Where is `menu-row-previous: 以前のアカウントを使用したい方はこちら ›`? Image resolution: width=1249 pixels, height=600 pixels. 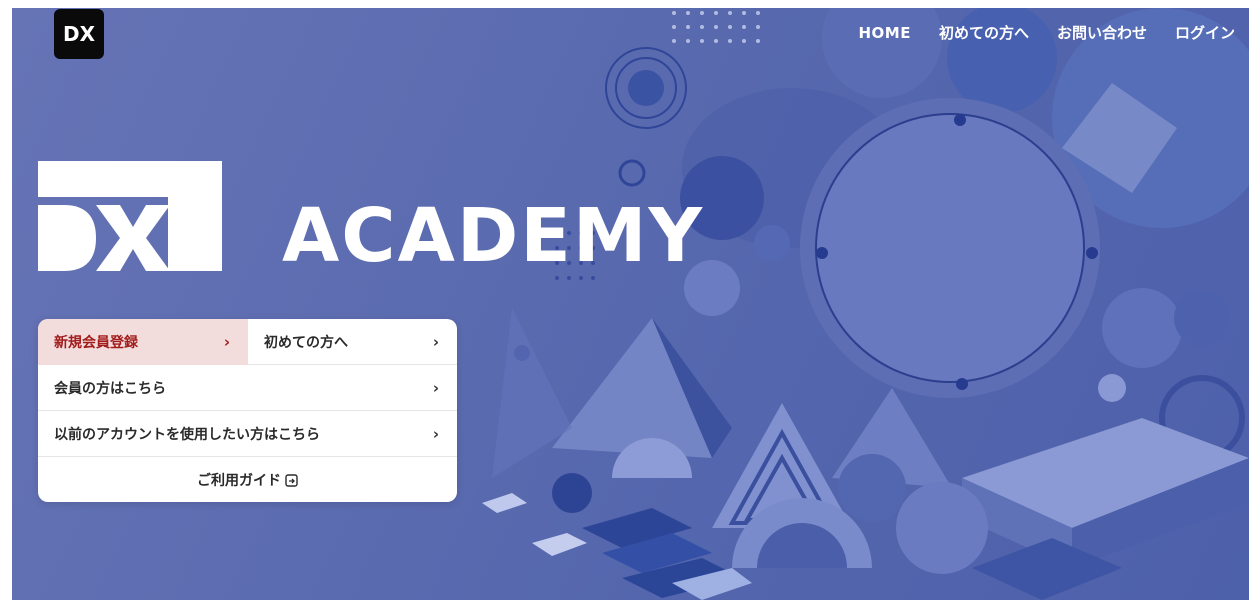
menu-row-previous: 以前のアカウントを使用したい方はこちら › is located at coordinates (247, 434).